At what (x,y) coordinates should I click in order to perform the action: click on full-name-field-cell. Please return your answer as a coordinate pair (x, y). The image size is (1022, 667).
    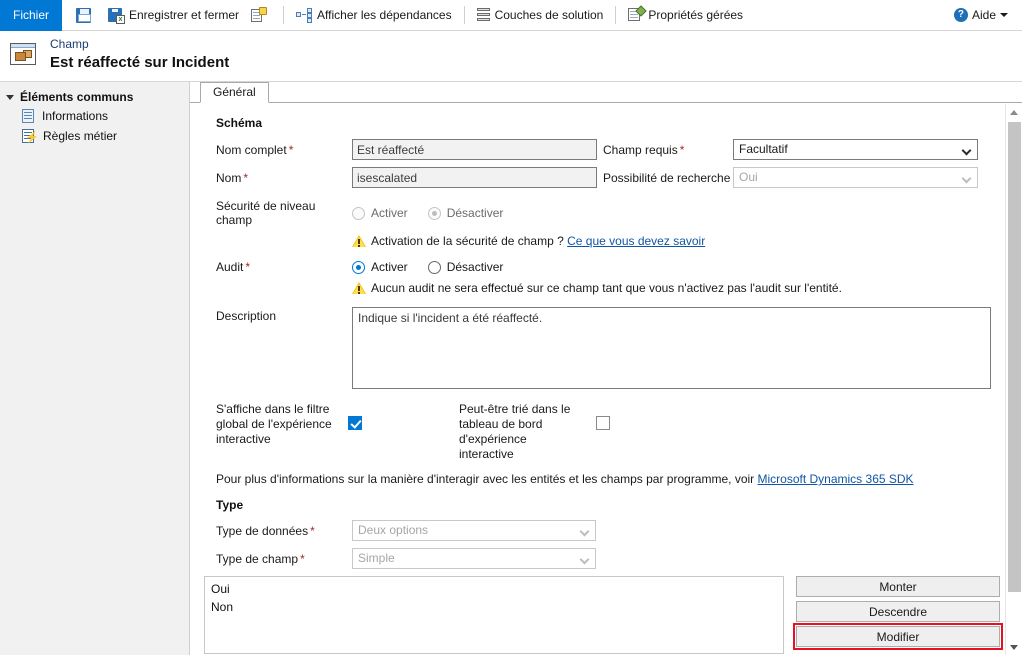
    Looking at the image, I should click on (474, 149).